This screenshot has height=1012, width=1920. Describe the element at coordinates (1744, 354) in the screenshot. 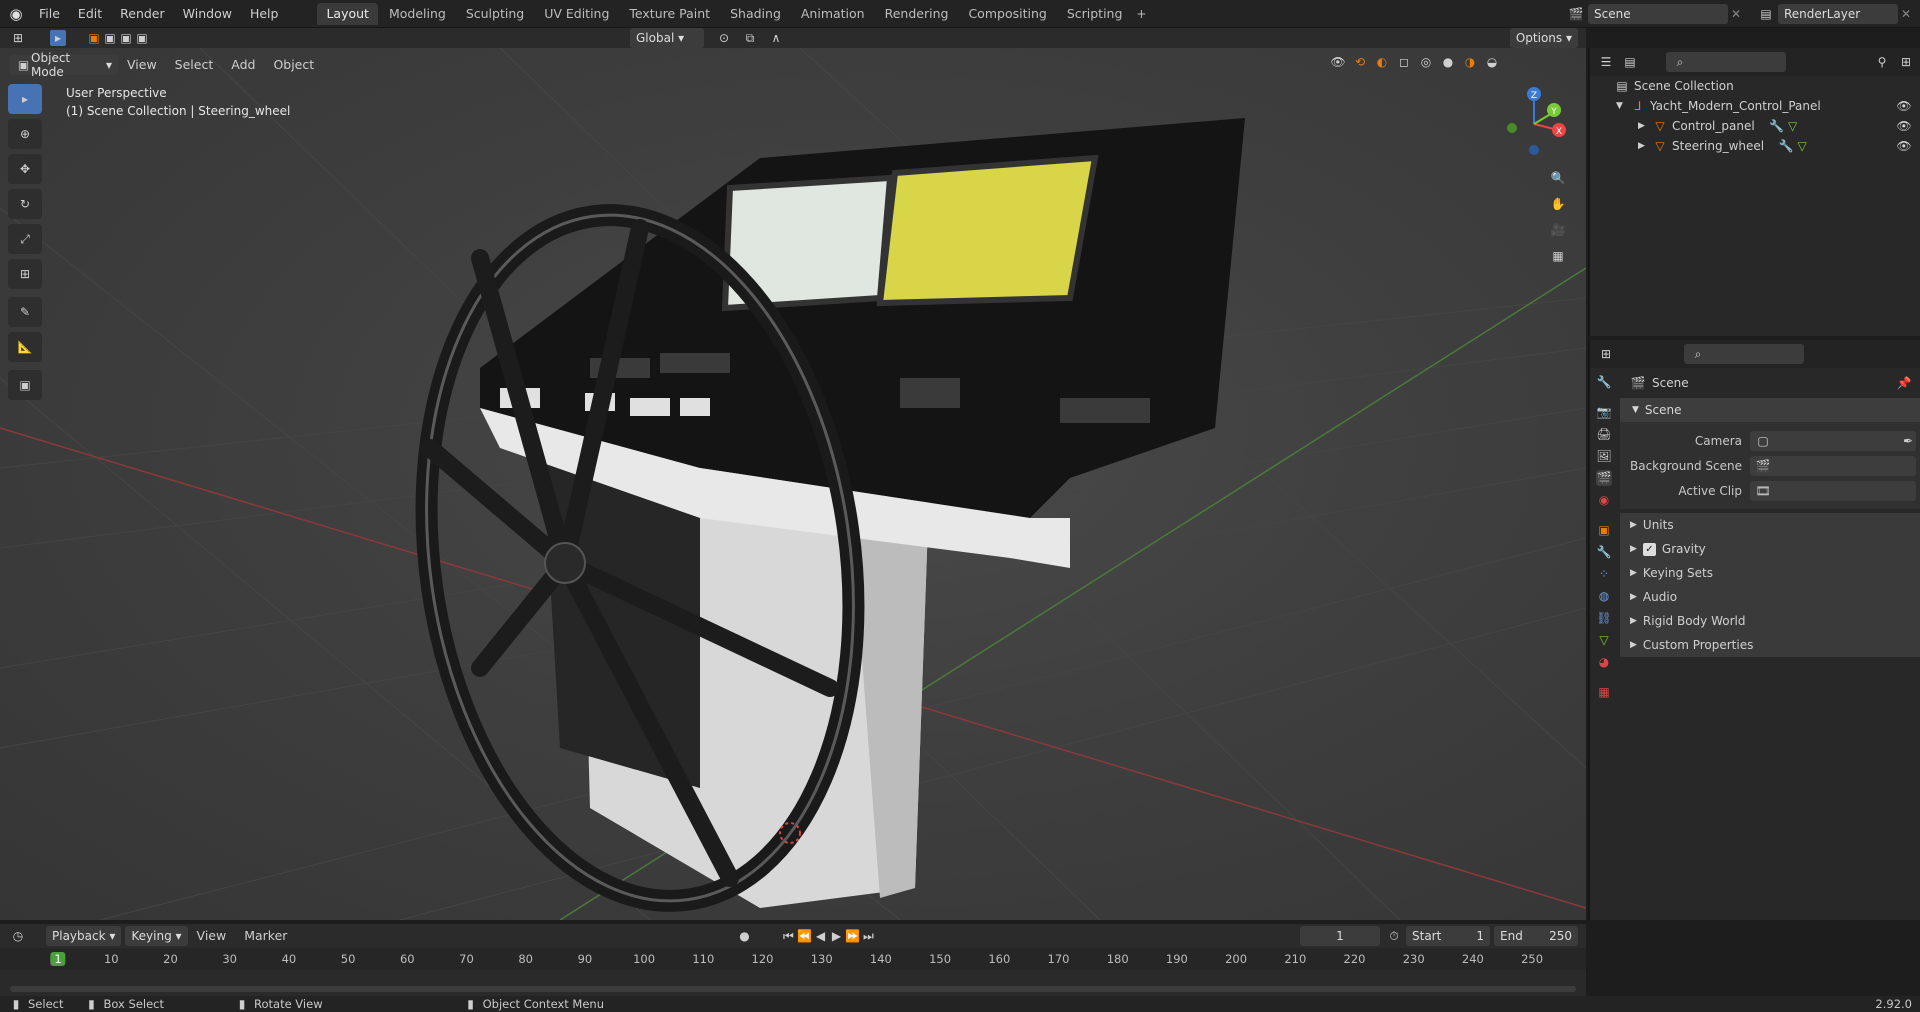

I see `properties-search-input: ⌕` at that location.